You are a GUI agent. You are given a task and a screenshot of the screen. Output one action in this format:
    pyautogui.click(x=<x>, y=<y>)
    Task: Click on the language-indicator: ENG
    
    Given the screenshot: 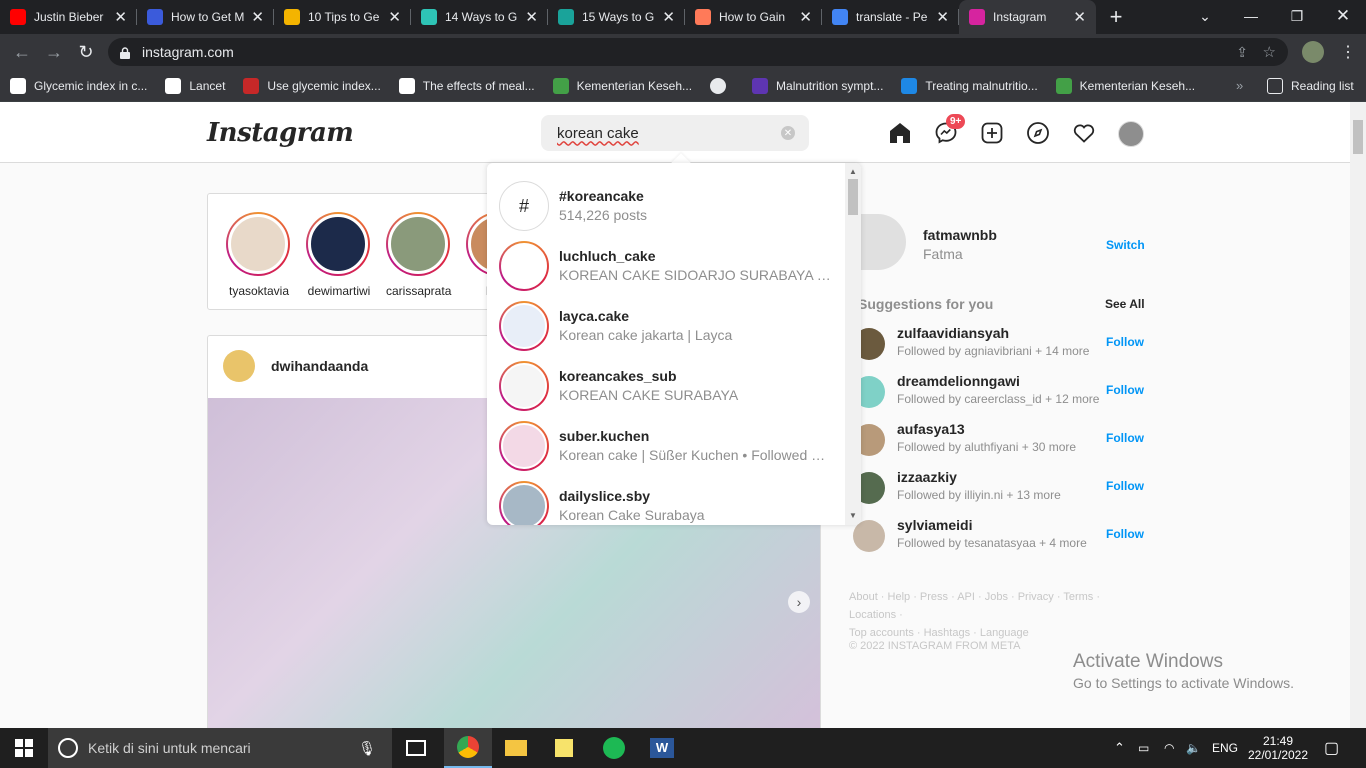 What is the action you would take?
    pyautogui.click(x=1225, y=748)
    